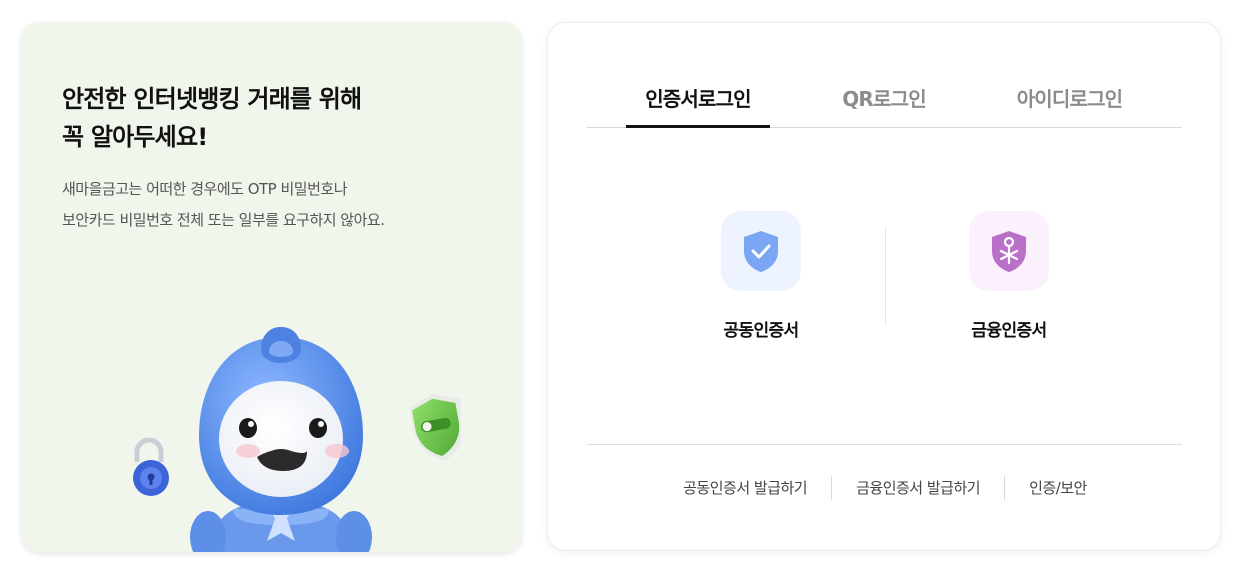 The image size is (1237, 565). Describe the element at coordinates (1009, 331) in the screenshot. I see `financial-certificate-label: 금융인증서` at that location.